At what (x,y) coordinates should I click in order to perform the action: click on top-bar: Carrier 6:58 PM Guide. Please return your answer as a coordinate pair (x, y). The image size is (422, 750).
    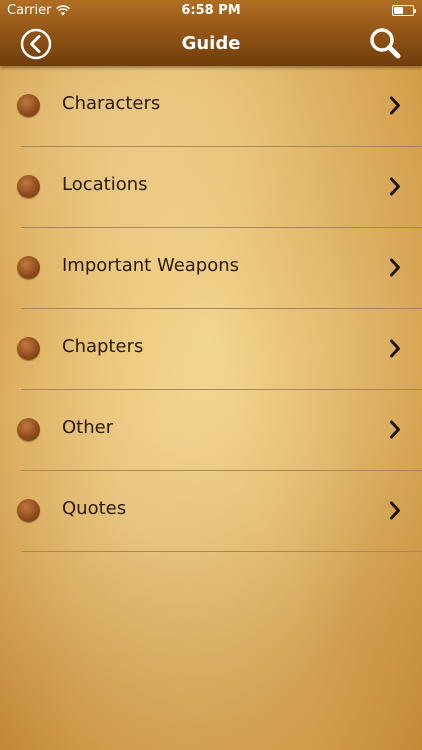
    Looking at the image, I should click on (211, 33).